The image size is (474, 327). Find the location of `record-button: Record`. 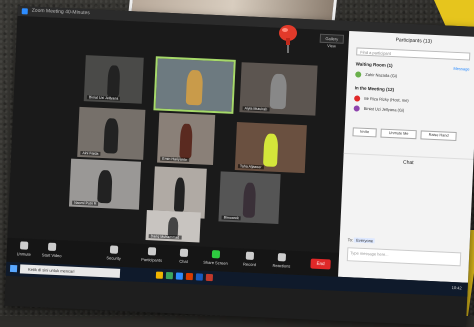

record-button: Record is located at coordinates (249, 259).